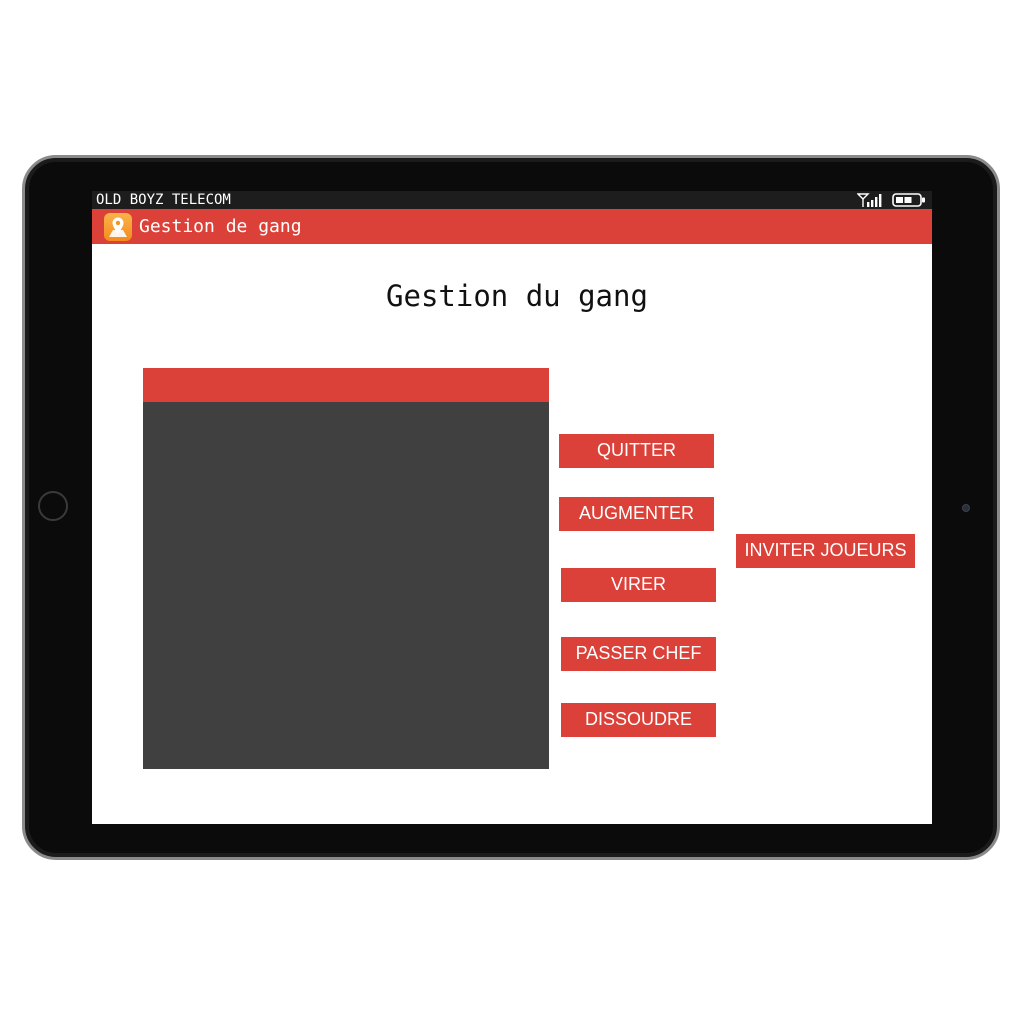 Image resolution: width=1024 pixels, height=1024 pixels. What do you see at coordinates (636, 451) in the screenshot?
I see `quit-button: QUITTER` at bounding box center [636, 451].